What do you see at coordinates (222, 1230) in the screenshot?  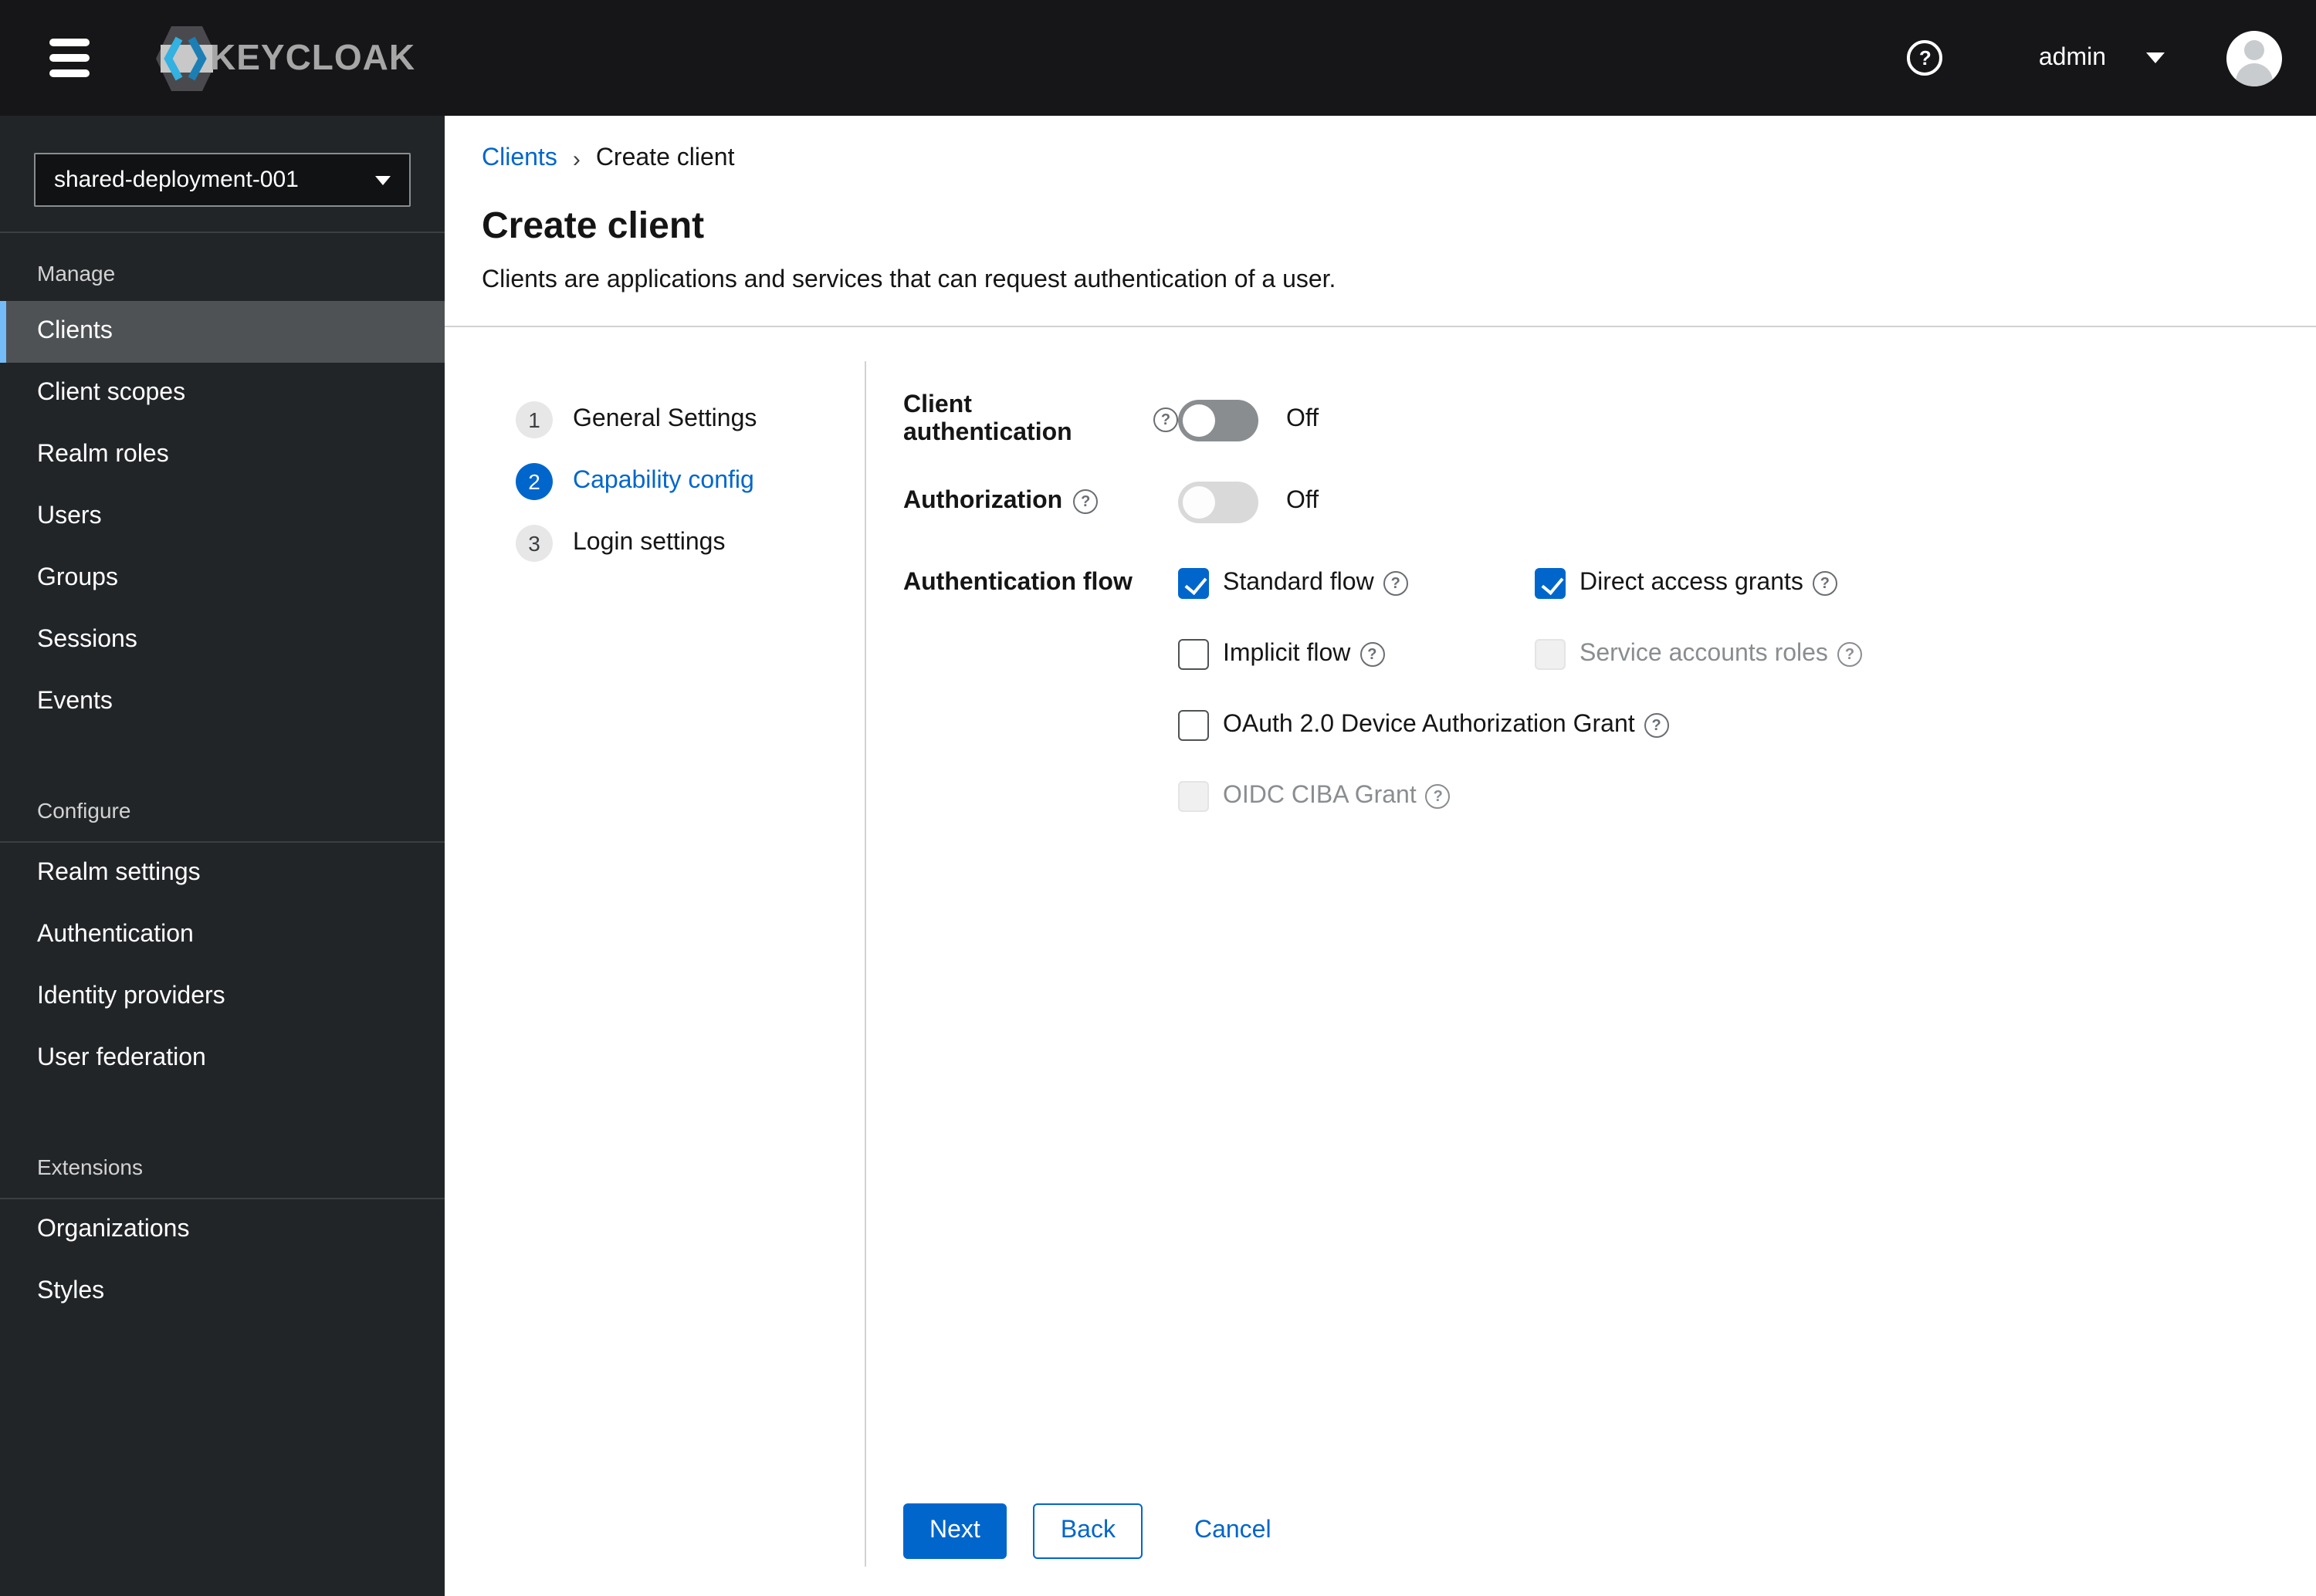 I see `sidebar-item-organizations: Organizations` at bounding box center [222, 1230].